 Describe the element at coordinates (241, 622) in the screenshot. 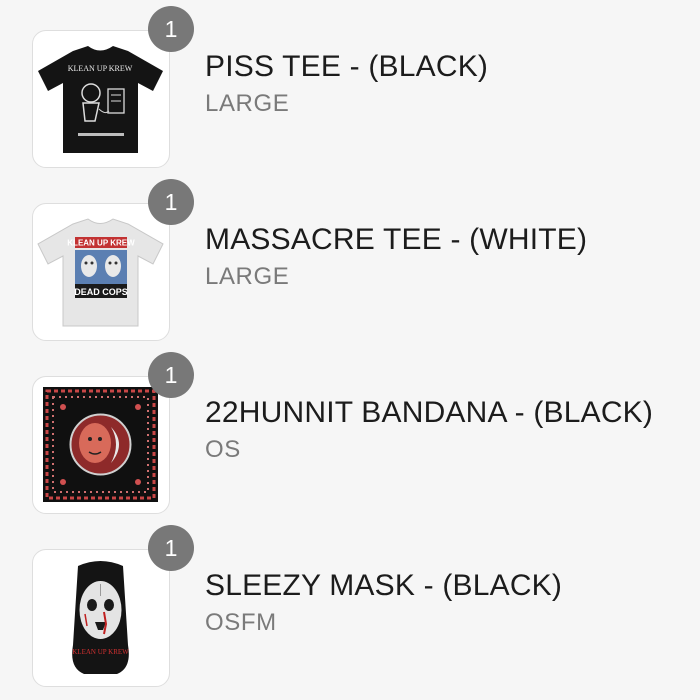

I see `product-variant: OSFM` at that location.